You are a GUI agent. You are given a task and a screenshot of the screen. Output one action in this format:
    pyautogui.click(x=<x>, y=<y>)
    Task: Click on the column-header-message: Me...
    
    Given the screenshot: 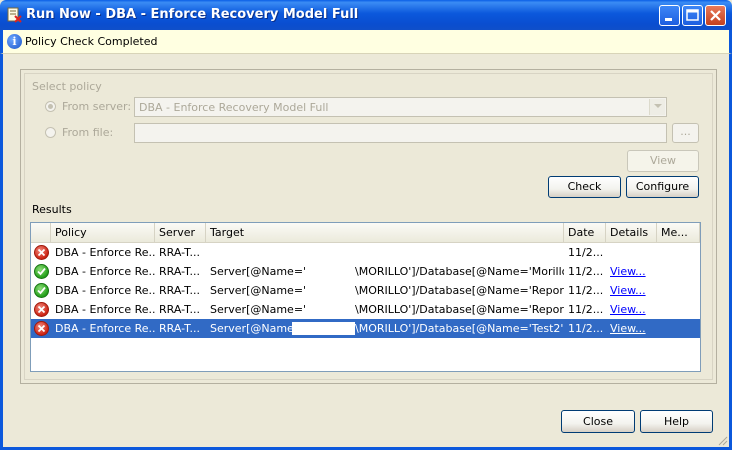 What is the action you would take?
    pyautogui.click(x=678, y=232)
    